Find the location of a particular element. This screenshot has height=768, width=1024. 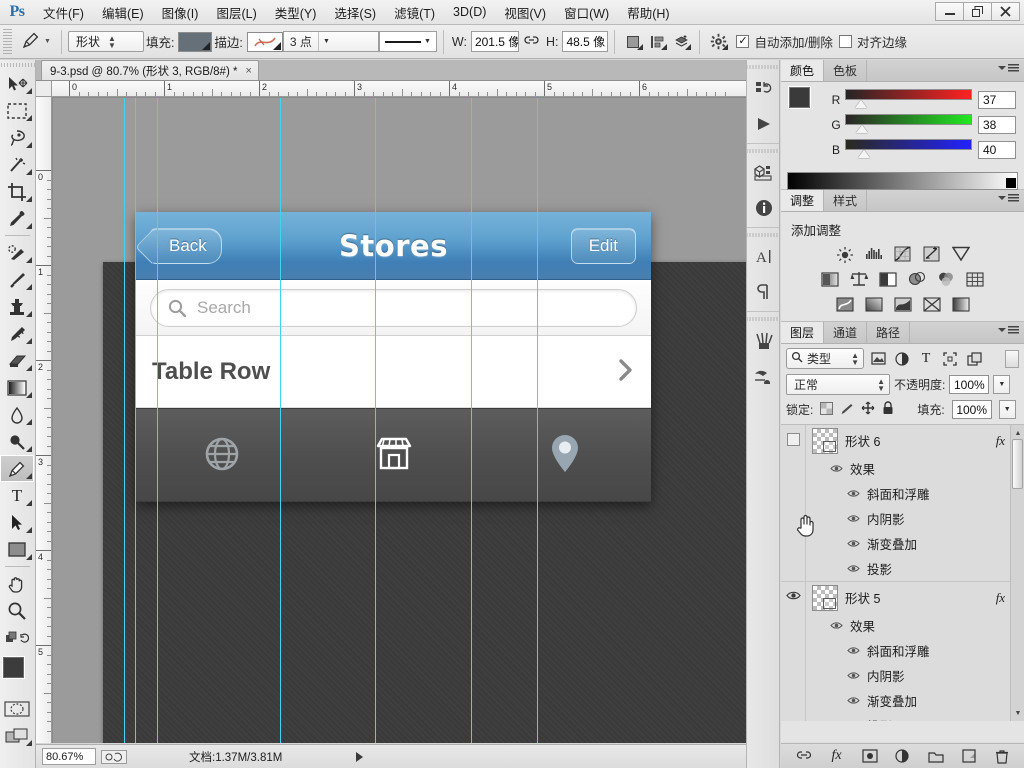

restore-icon is located at coordinates (977, 11).